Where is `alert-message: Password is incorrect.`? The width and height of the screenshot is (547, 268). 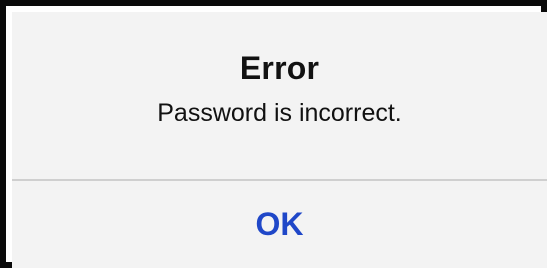
alert-message: Password is incorrect. is located at coordinates (279, 113).